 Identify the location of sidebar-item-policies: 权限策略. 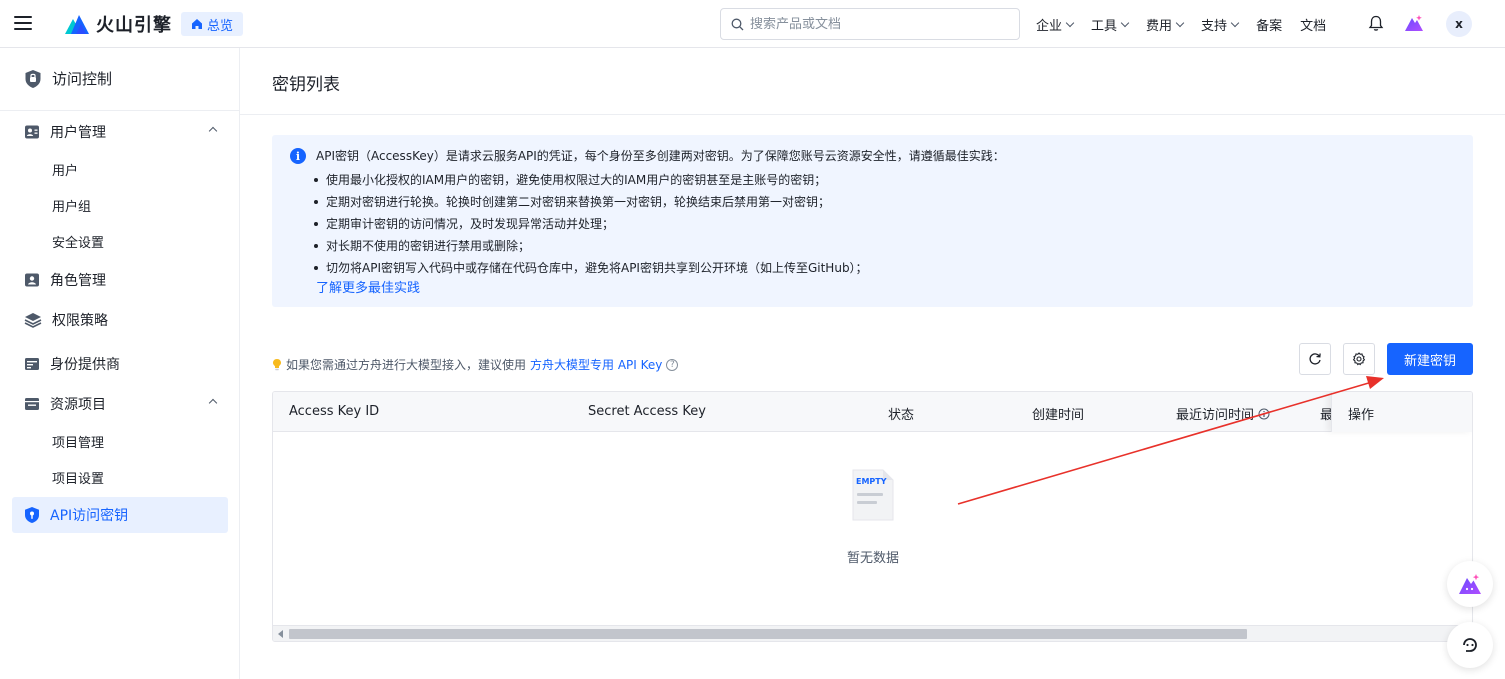
(122, 320).